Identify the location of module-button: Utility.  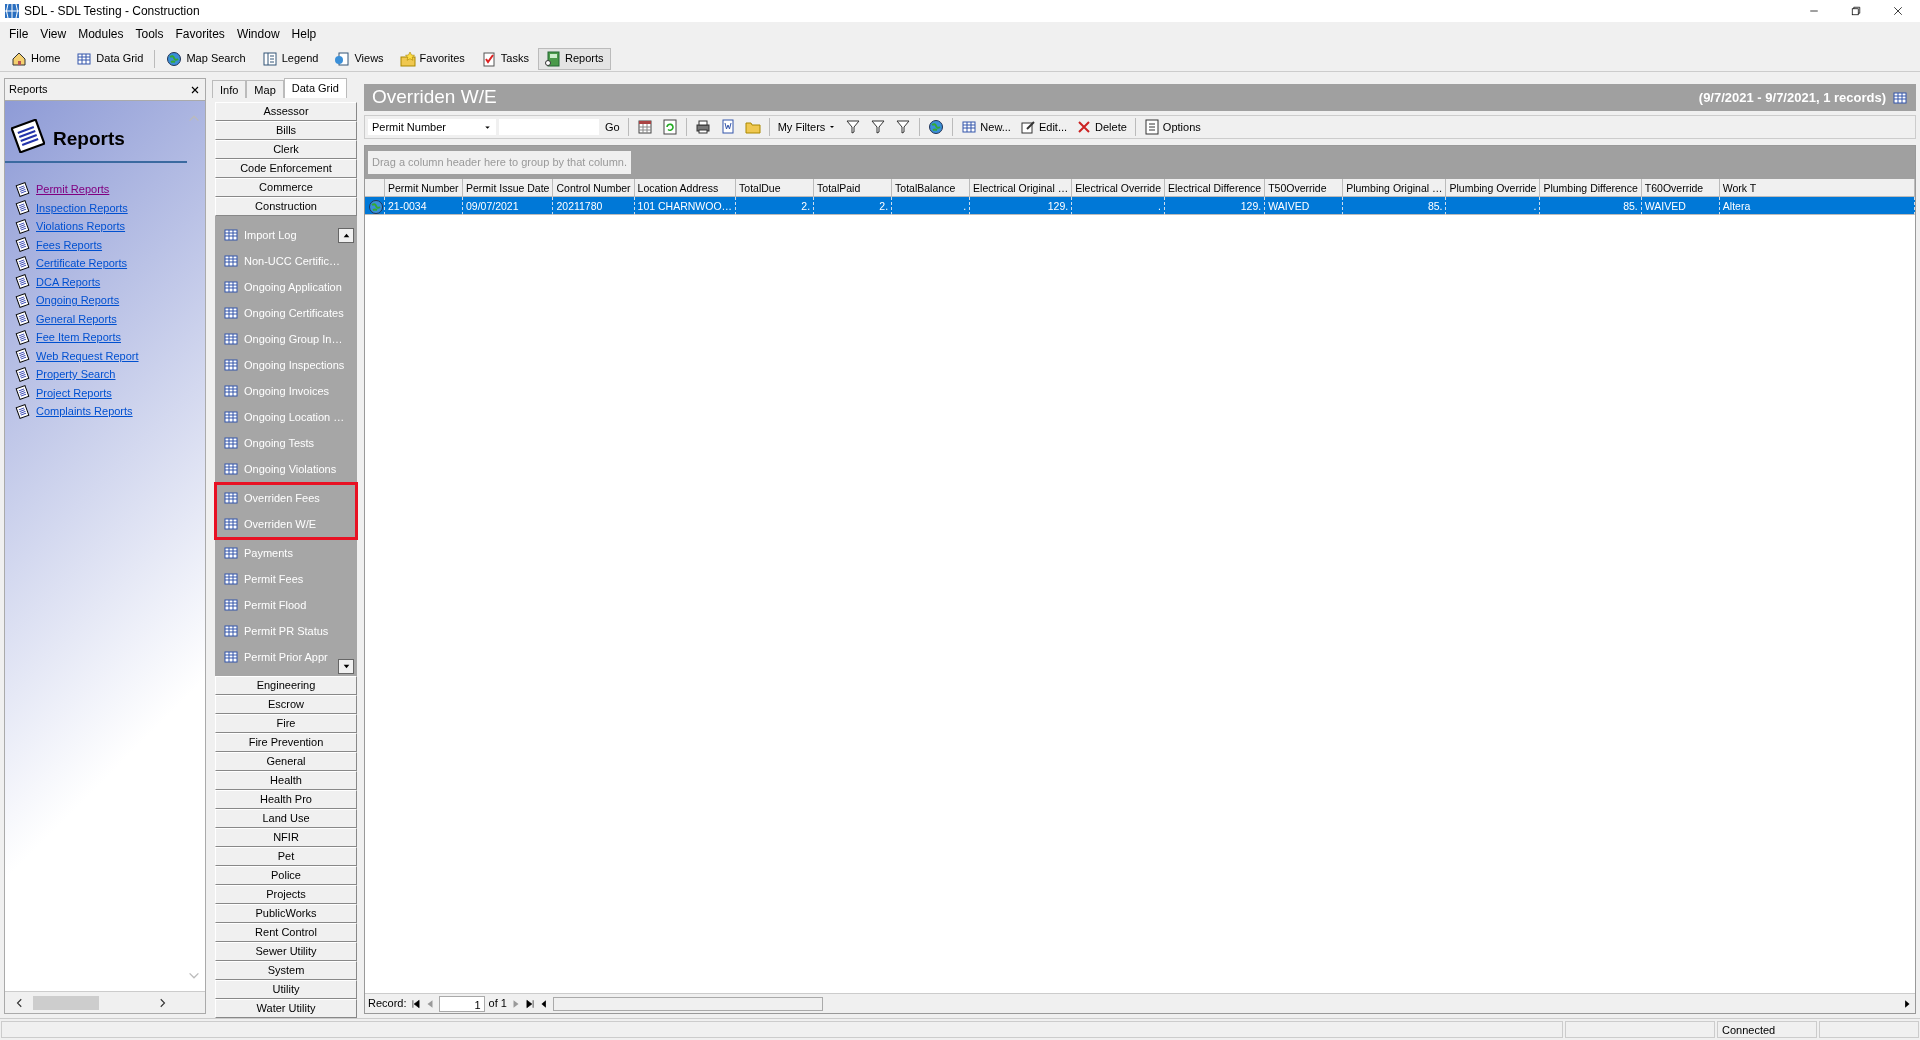
(286, 989).